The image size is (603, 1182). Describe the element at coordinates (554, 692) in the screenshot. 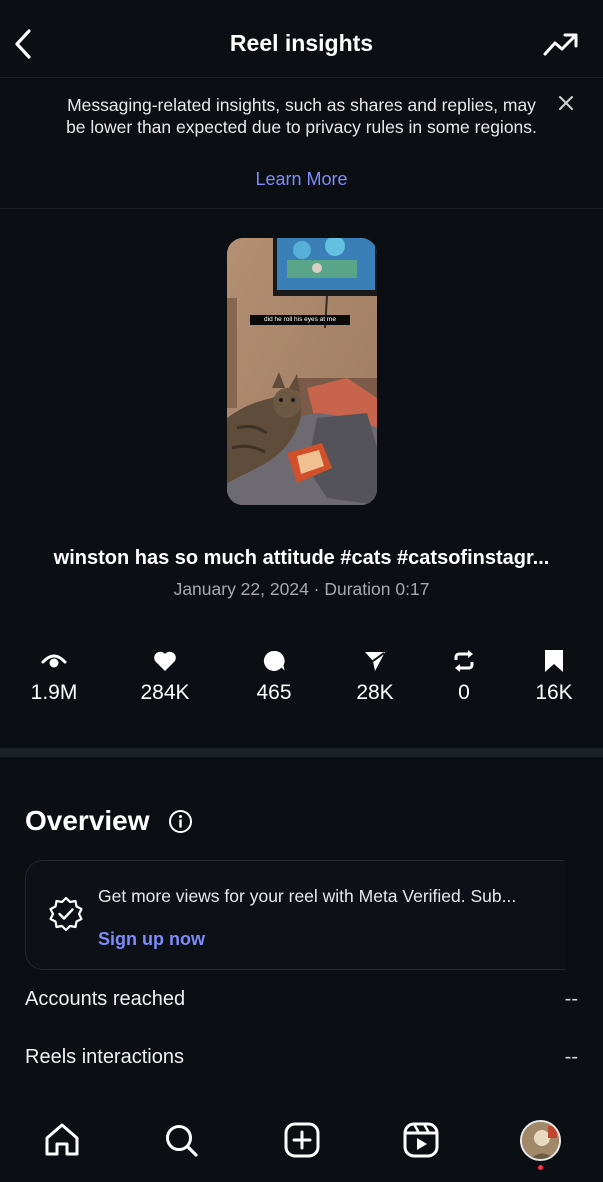

I see `stat-value: 16K` at that location.